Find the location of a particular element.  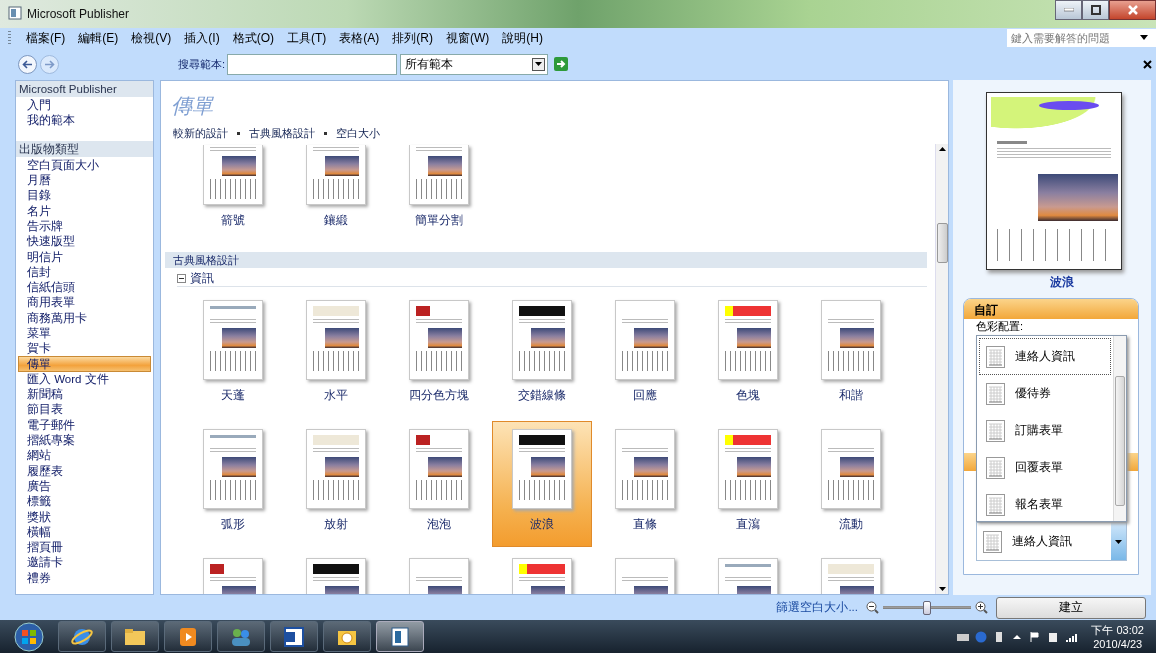

category-item: 摺頁冊 is located at coordinates (84, 548).